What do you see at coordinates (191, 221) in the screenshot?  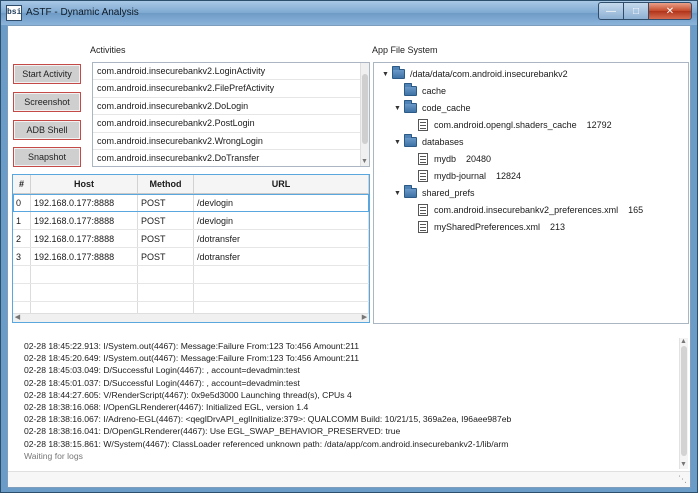 I see `table-row: 1 192.168.0.177:8888 POST /devlogin` at bounding box center [191, 221].